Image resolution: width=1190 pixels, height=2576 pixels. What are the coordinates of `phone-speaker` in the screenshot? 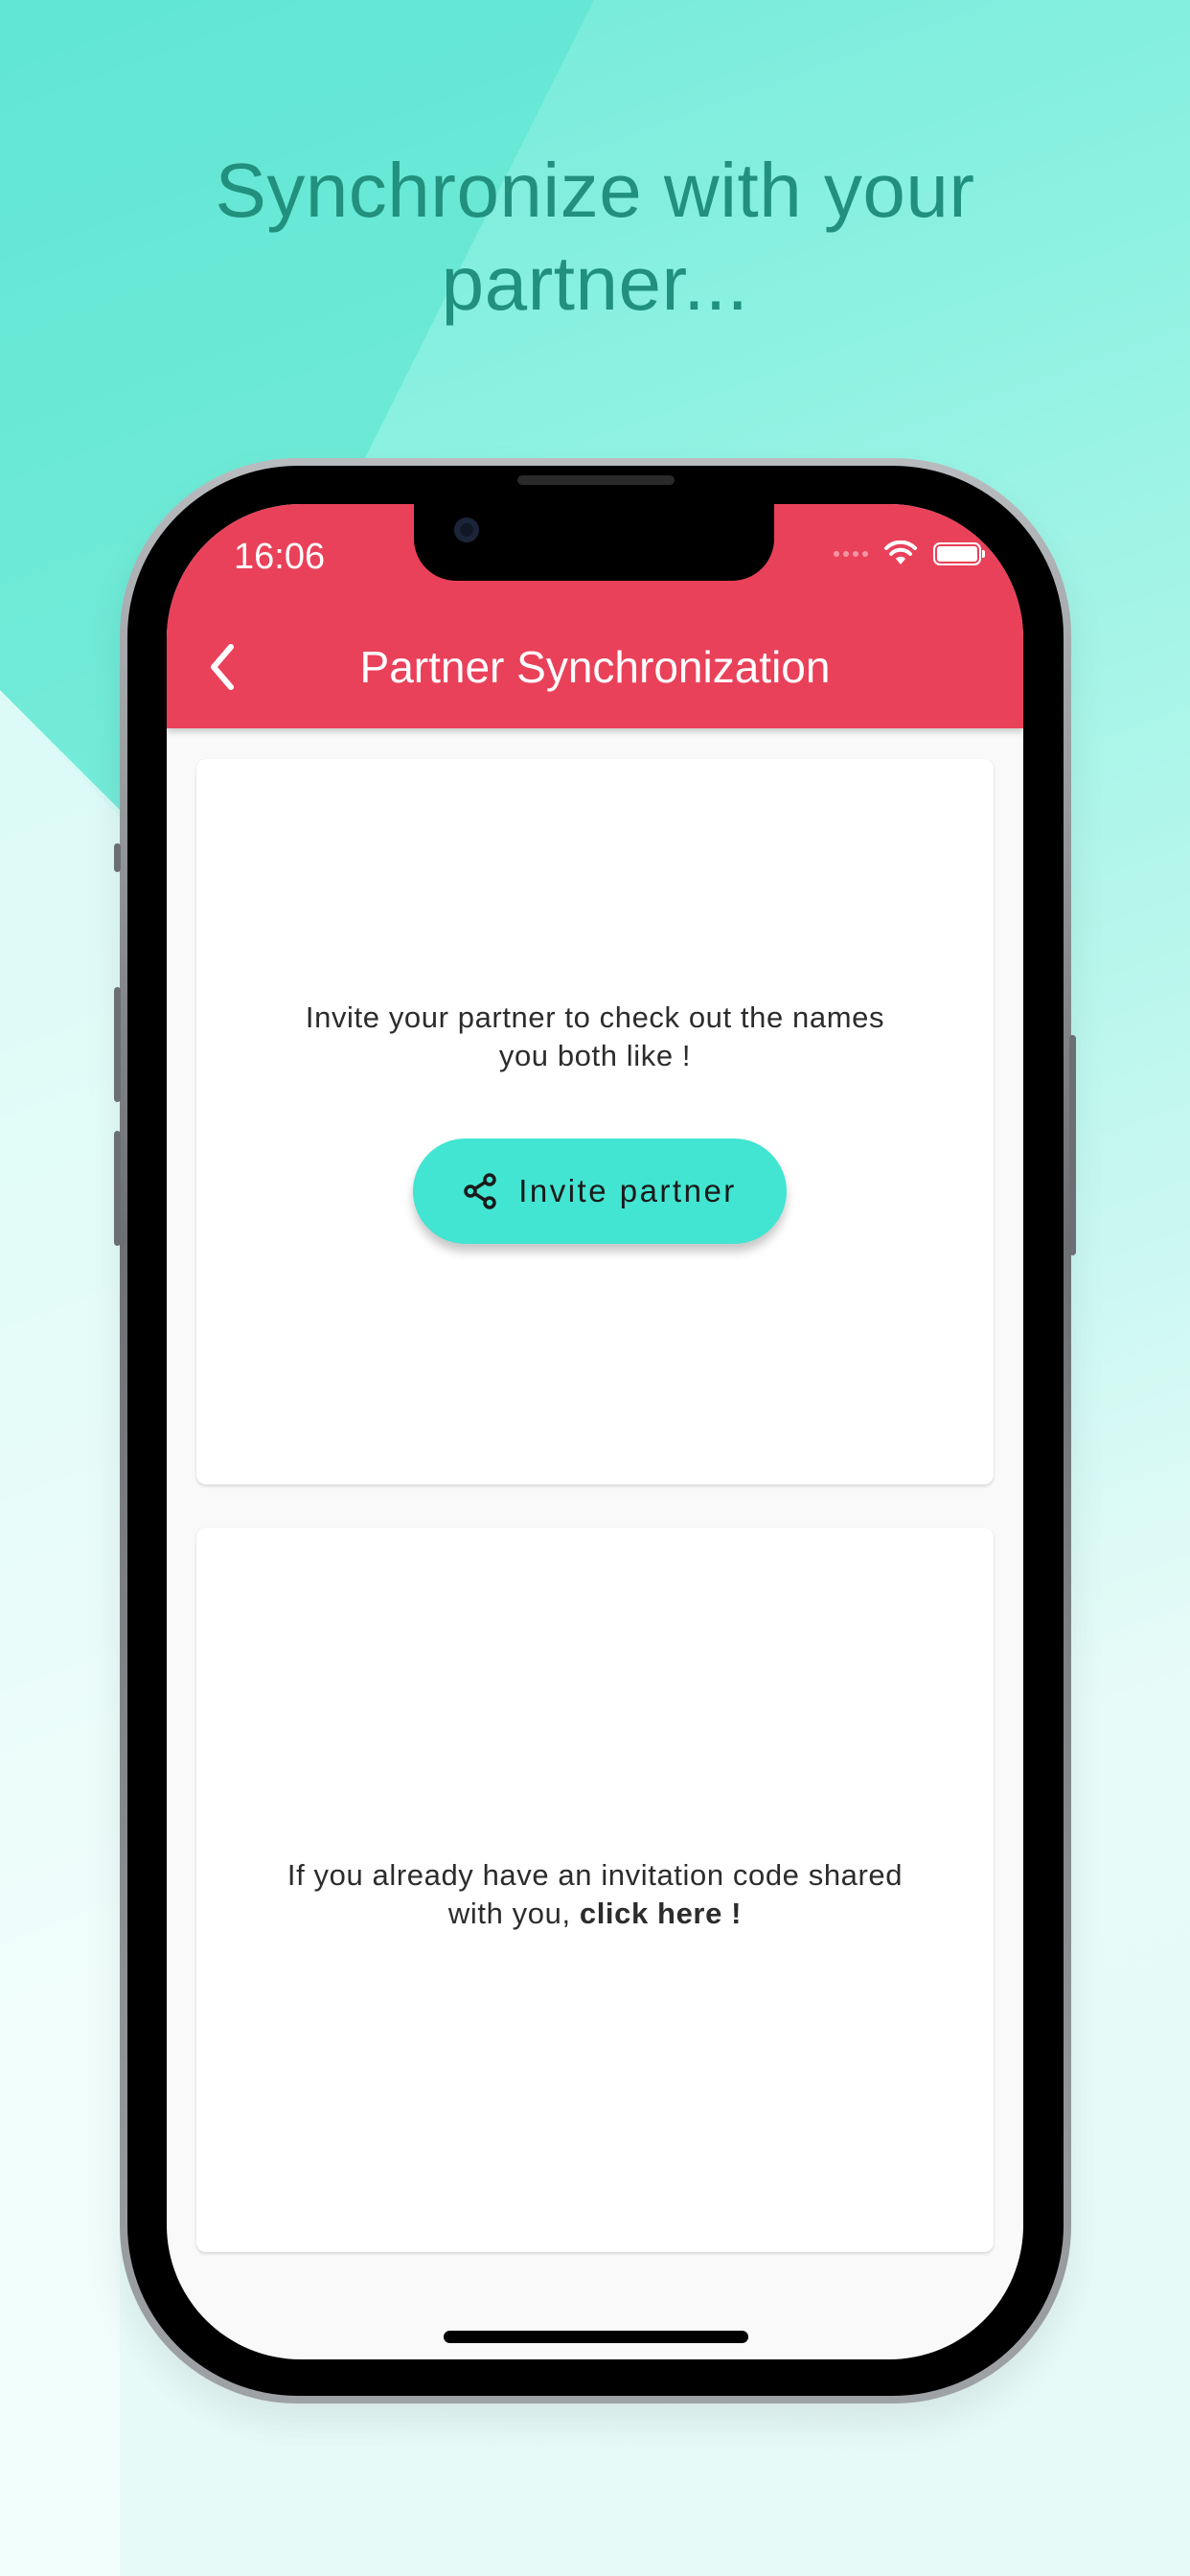 It's located at (596, 480).